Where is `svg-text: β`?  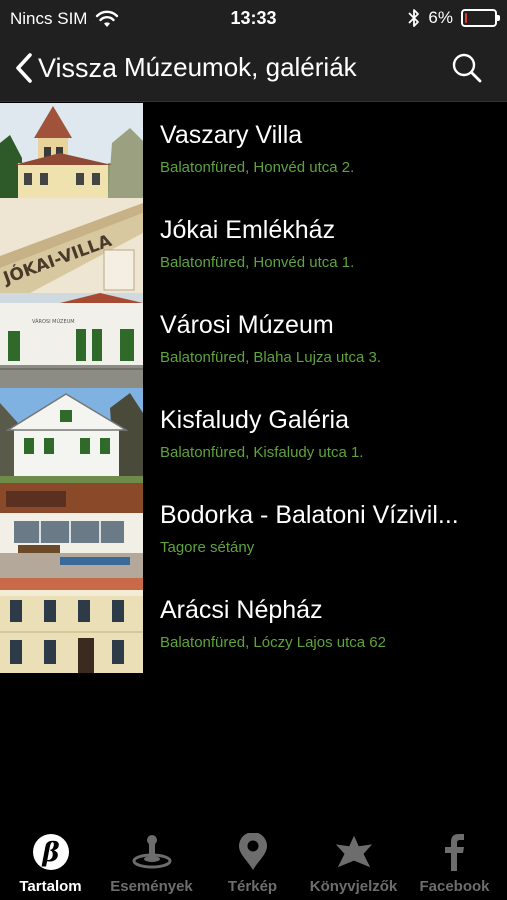 svg-text: β is located at coordinates (50, 853).